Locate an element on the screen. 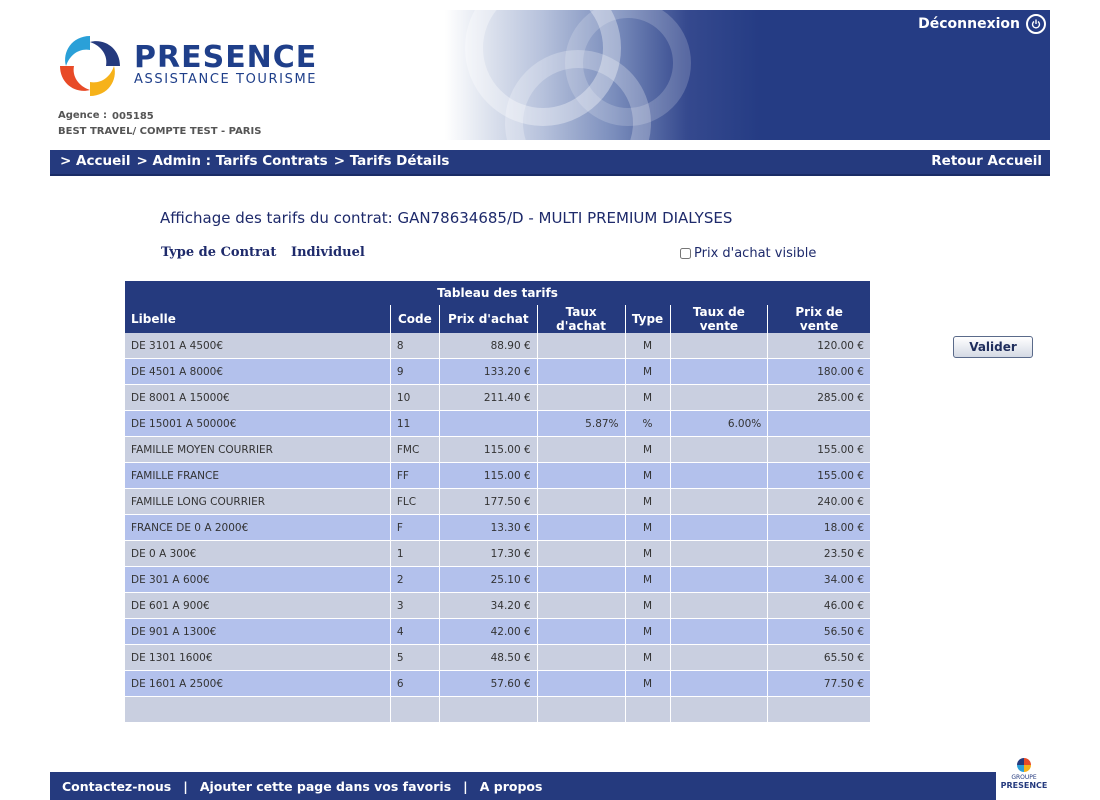 This screenshot has width=1100, height=800. table-row: FRANCE DE 0 A 2000€ F 13.30 € M 18.00 € is located at coordinates (498, 527).